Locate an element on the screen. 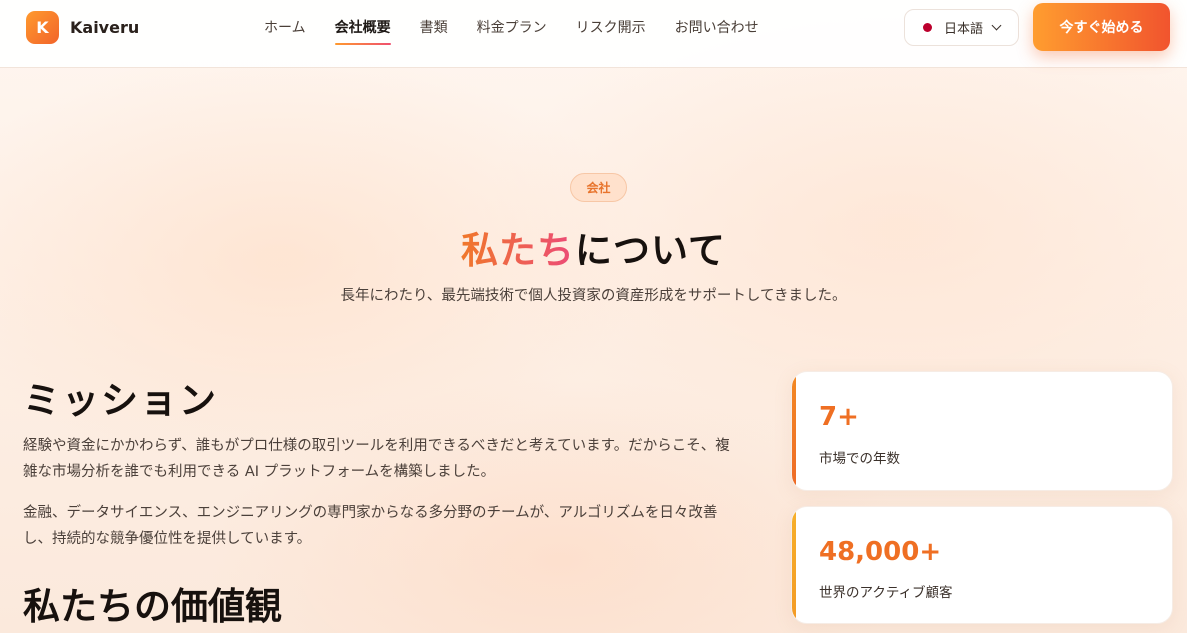  brand-name: Kaiveru is located at coordinates (105, 27).